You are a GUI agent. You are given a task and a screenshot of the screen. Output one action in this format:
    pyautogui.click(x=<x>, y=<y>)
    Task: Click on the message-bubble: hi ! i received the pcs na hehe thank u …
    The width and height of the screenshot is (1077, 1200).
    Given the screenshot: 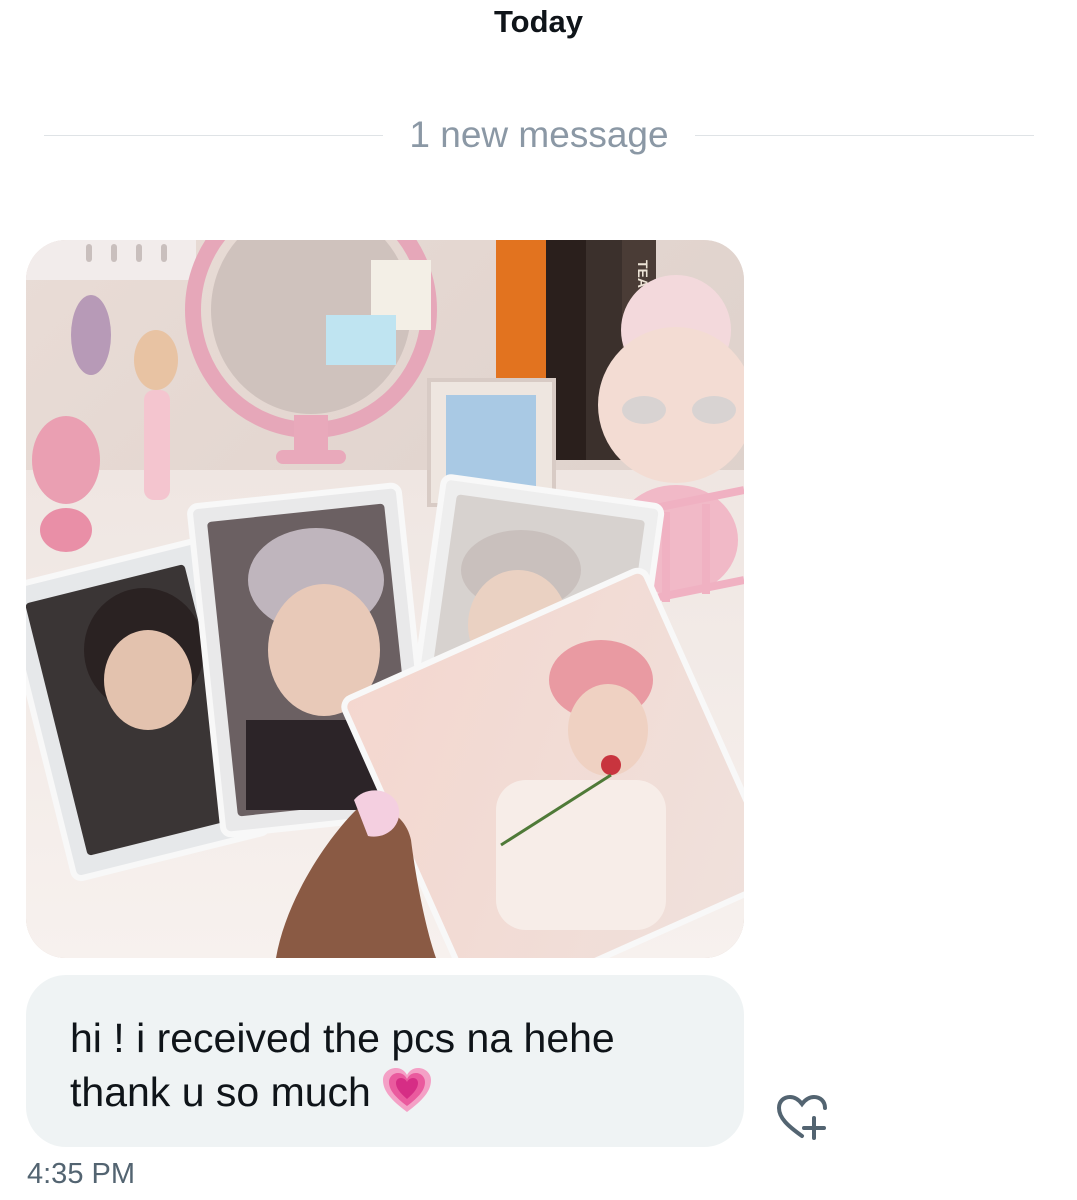 What is the action you would take?
    pyautogui.click(x=385, y=1061)
    